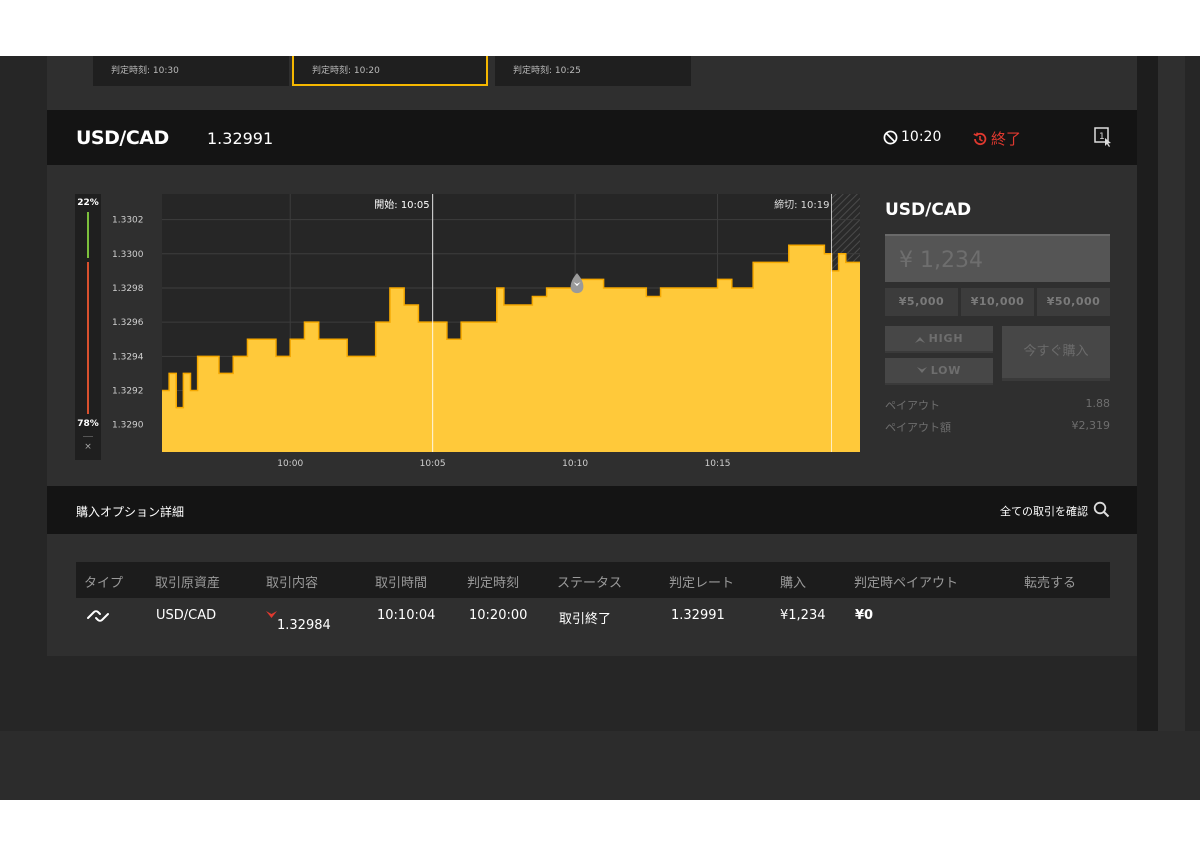  Describe the element at coordinates (592, 510) in the screenshot. I see `details-header: 購入オプション詳細 全ての取引を確認` at that location.